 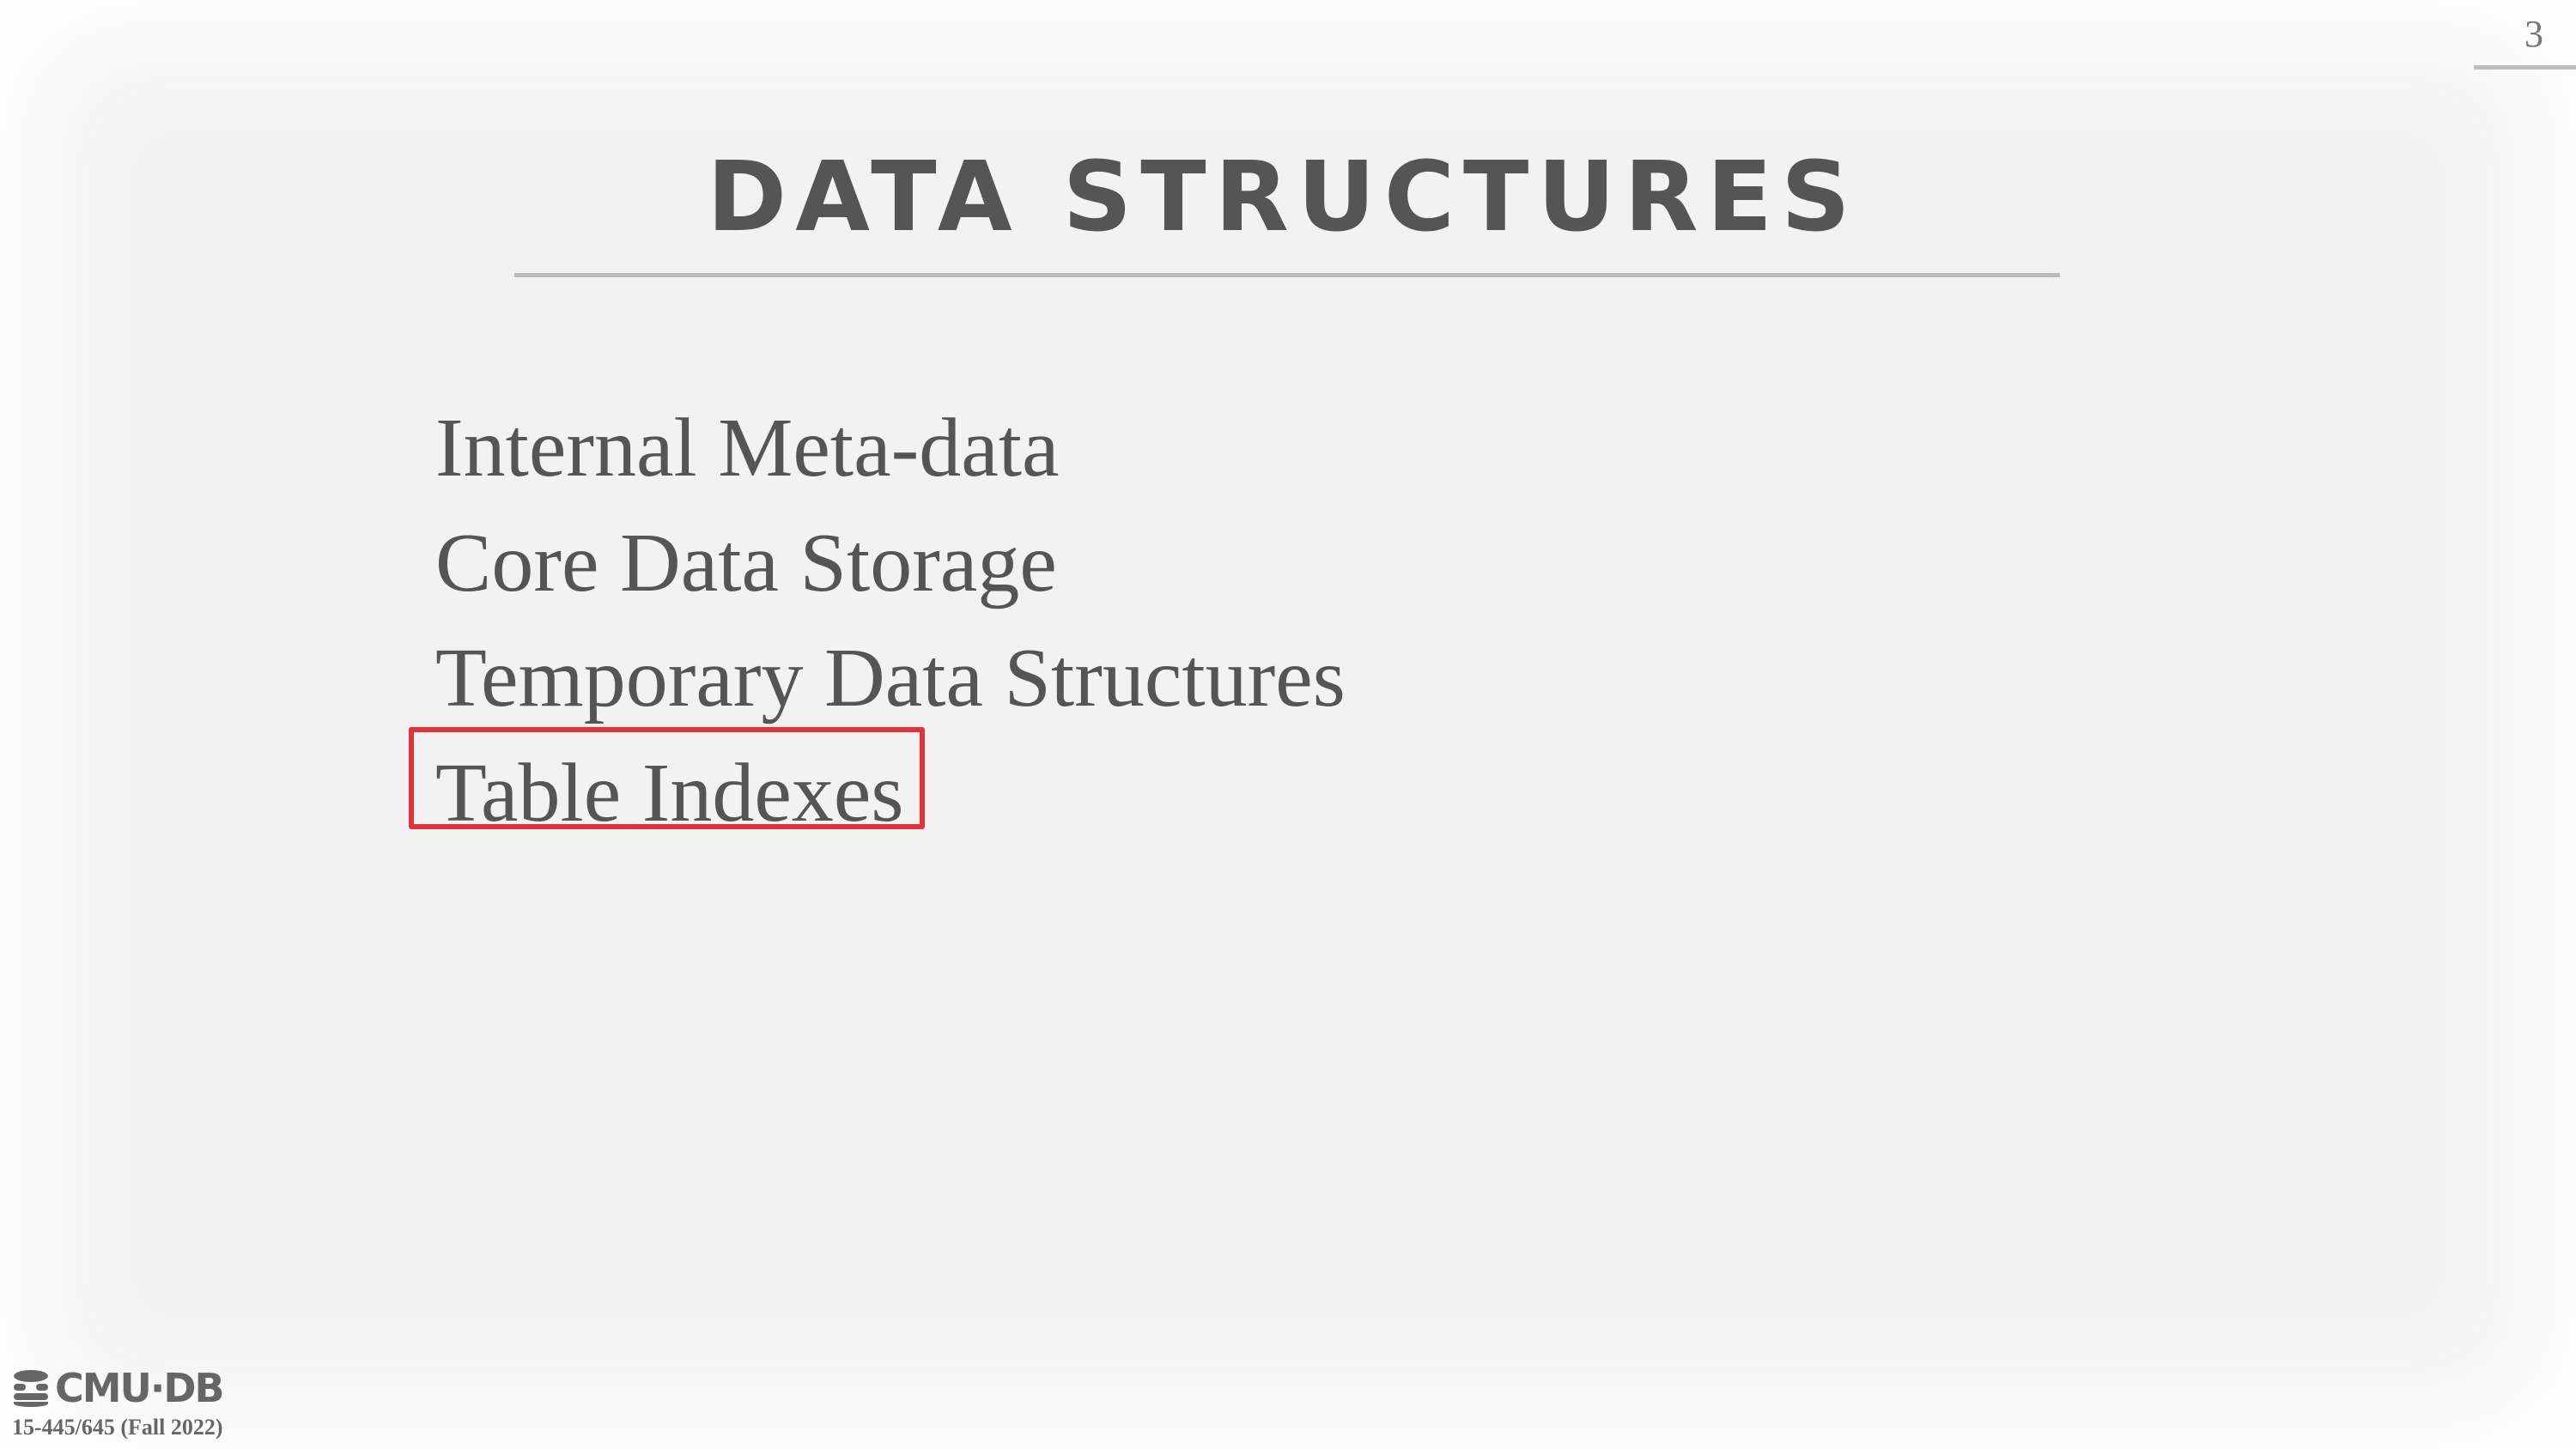 What do you see at coordinates (1287, 275) in the screenshot?
I see `title-rule` at bounding box center [1287, 275].